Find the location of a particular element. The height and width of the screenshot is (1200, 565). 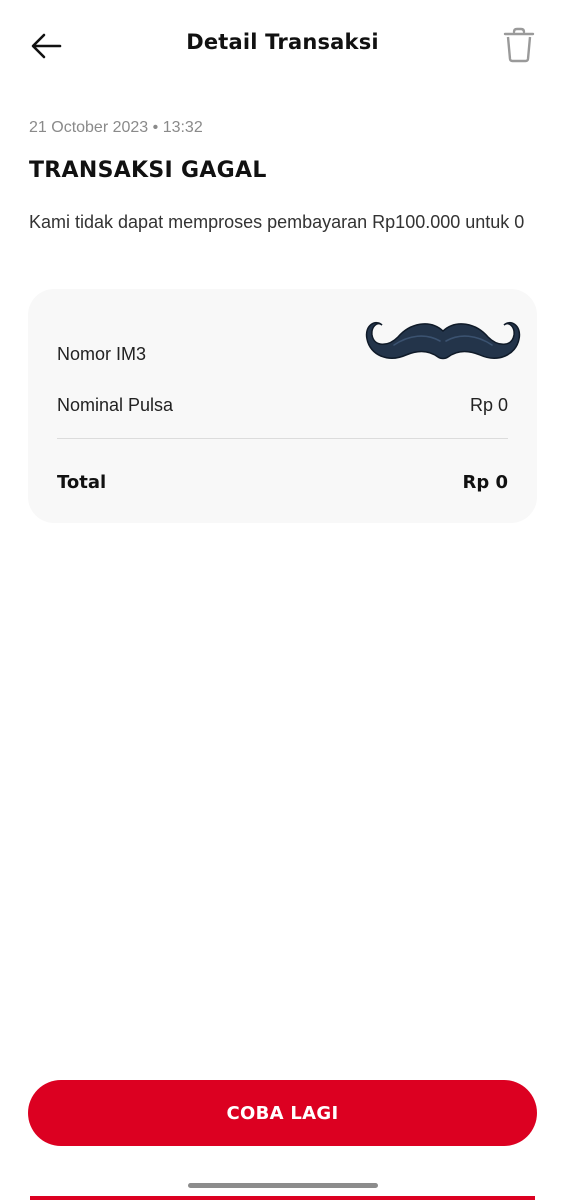

delete-button is located at coordinates (519, 45).